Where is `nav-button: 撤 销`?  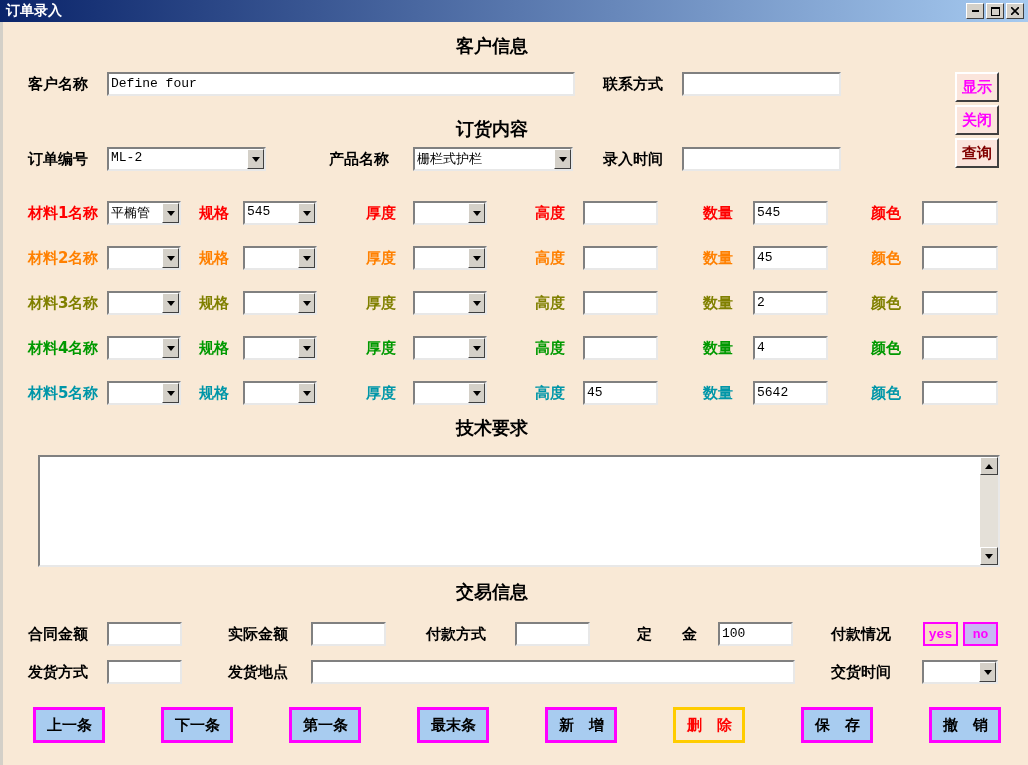 nav-button: 撤 销 is located at coordinates (965, 725).